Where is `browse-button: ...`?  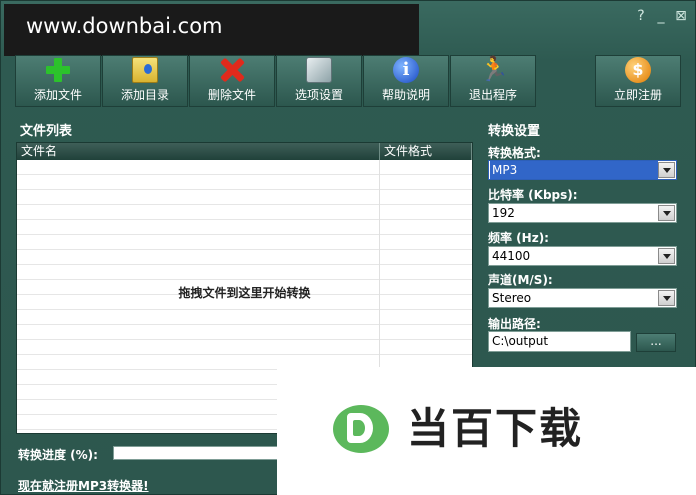 browse-button: ... is located at coordinates (656, 342).